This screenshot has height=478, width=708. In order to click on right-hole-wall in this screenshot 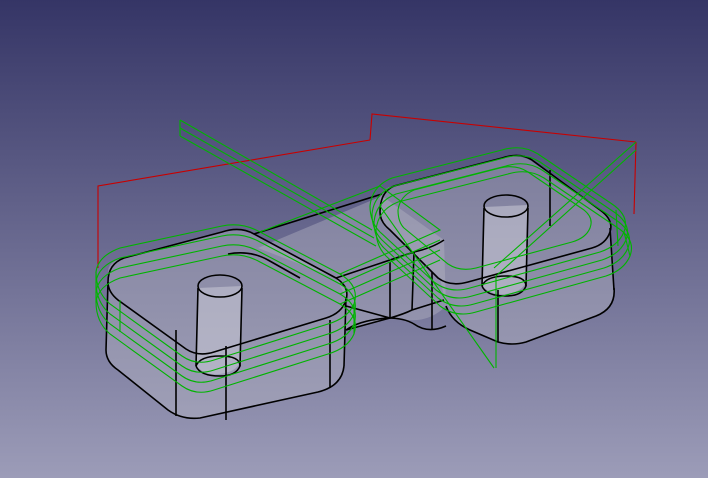, I will do `click(505, 250)`.